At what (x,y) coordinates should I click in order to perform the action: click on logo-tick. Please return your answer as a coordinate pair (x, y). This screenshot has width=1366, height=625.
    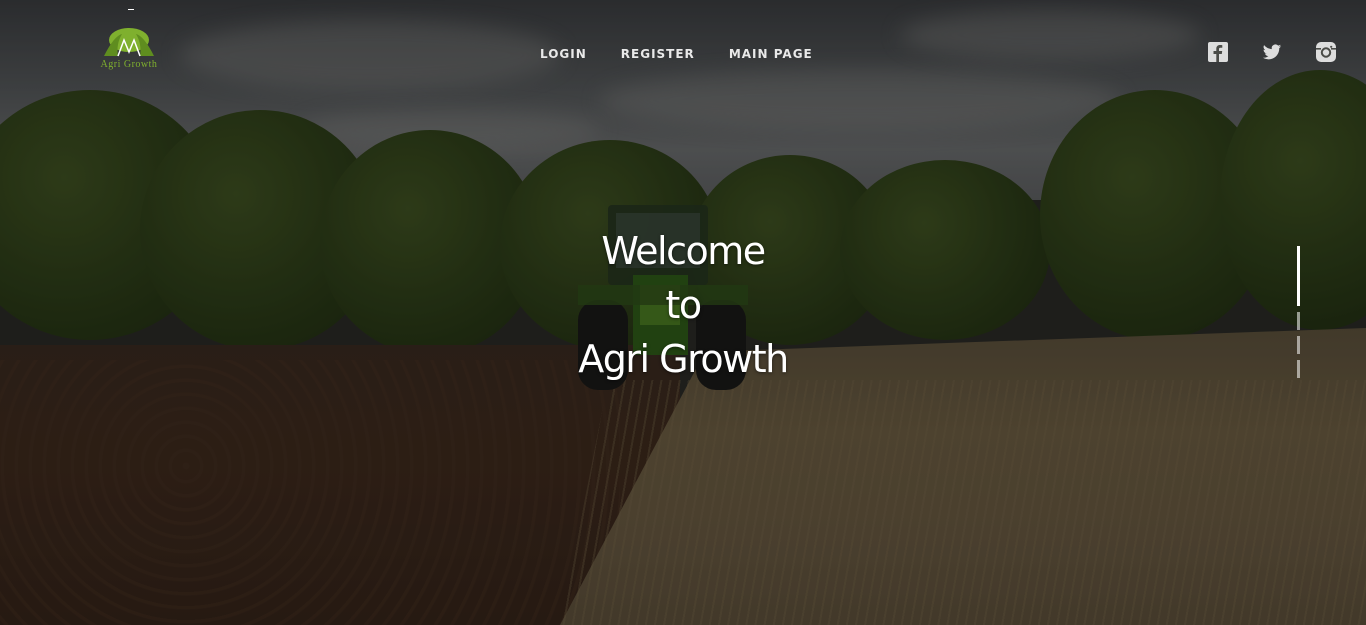
    Looking at the image, I should click on (131, 9).